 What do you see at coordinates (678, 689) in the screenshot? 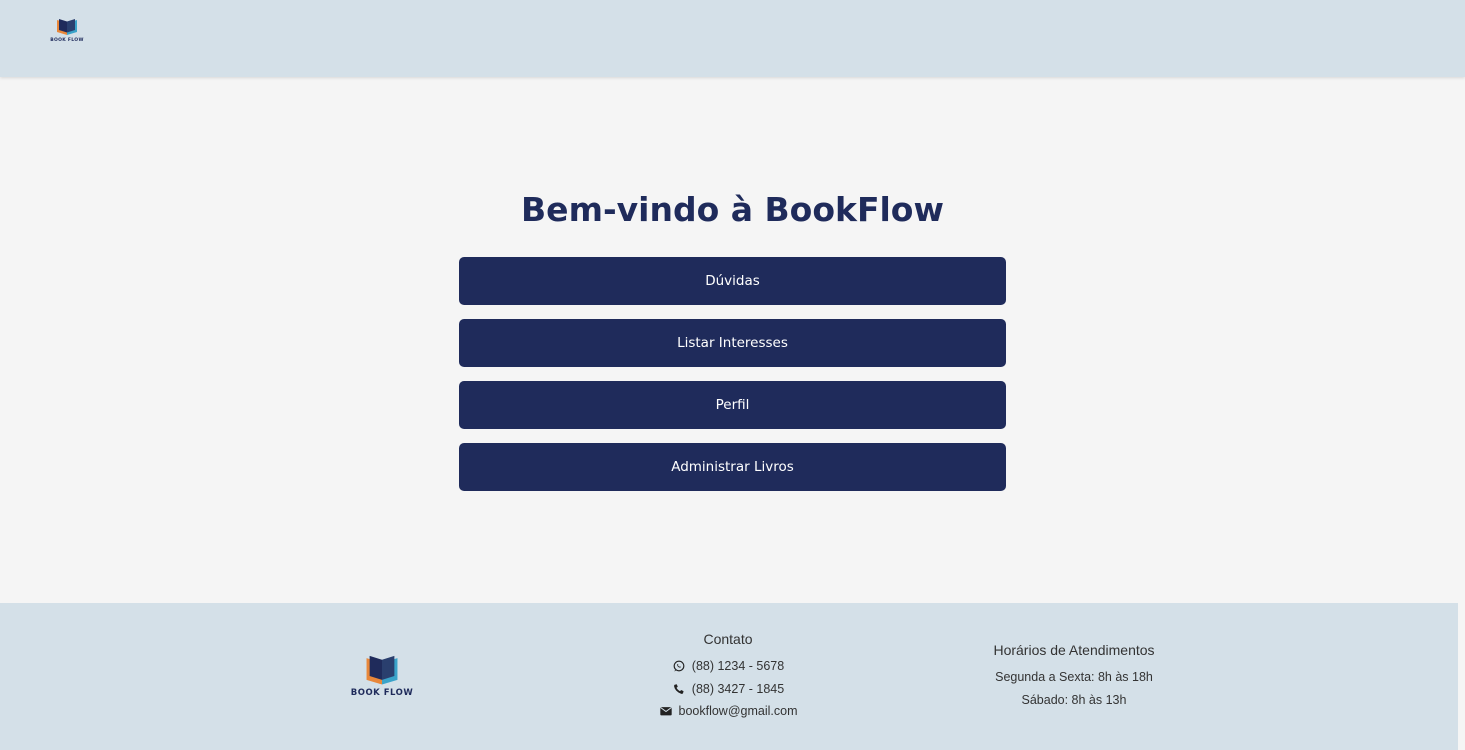
I see `phone-icon` at bounding box center [678, 689].